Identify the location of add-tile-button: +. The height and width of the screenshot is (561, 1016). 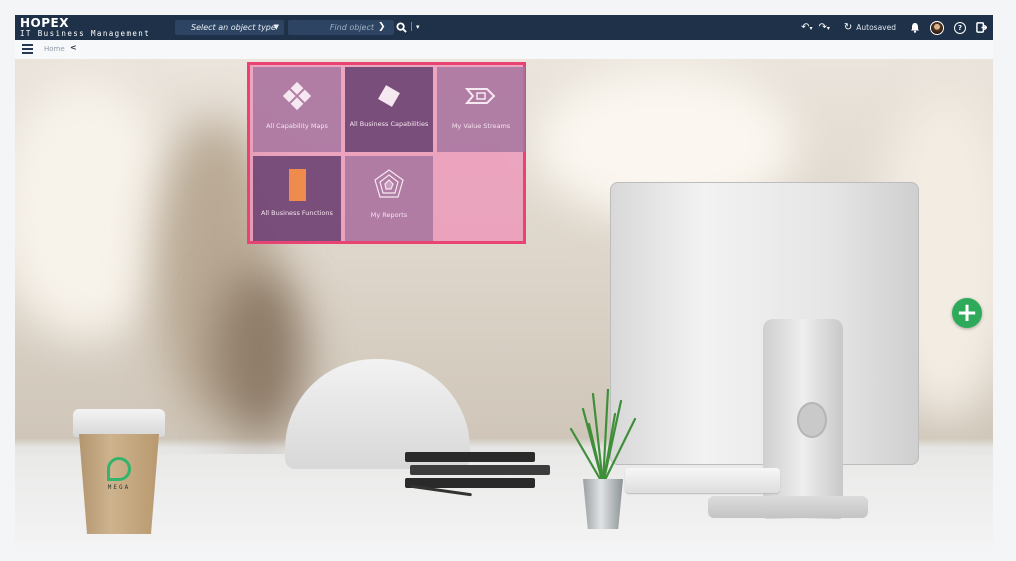
(967, 313).